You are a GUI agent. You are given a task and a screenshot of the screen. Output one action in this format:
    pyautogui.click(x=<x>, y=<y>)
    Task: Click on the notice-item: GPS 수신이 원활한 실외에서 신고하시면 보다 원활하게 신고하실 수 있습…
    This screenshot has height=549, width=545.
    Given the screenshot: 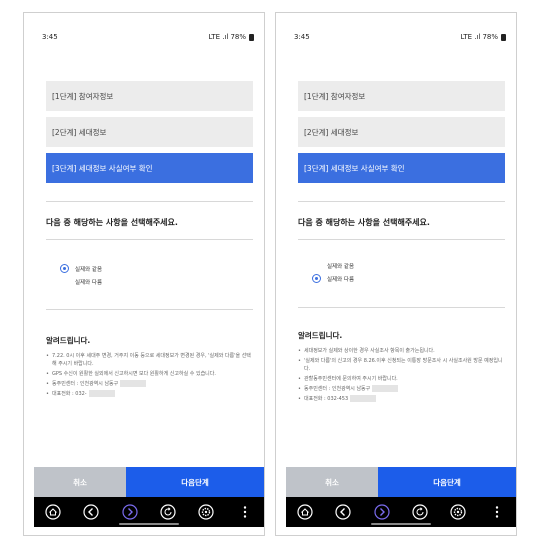 What is the action you would take?
    pyautogui.click(x=149, y=374)
    